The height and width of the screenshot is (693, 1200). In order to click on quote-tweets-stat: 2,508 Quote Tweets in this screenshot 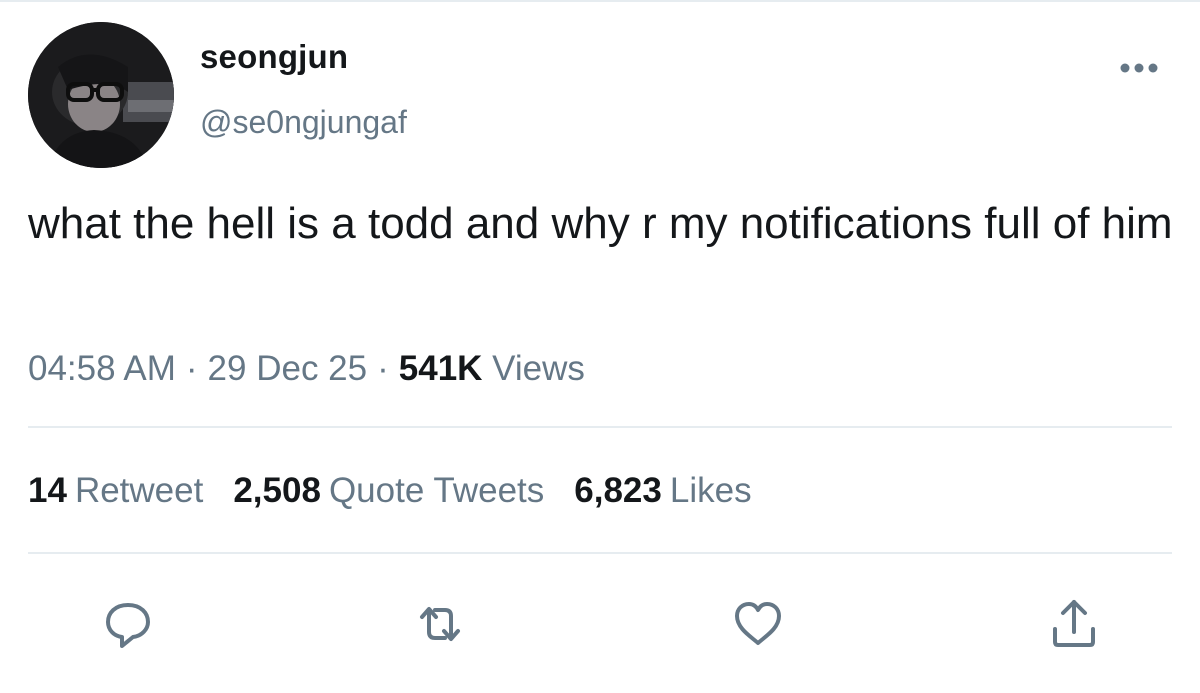, I will do `click(388, 491)`.